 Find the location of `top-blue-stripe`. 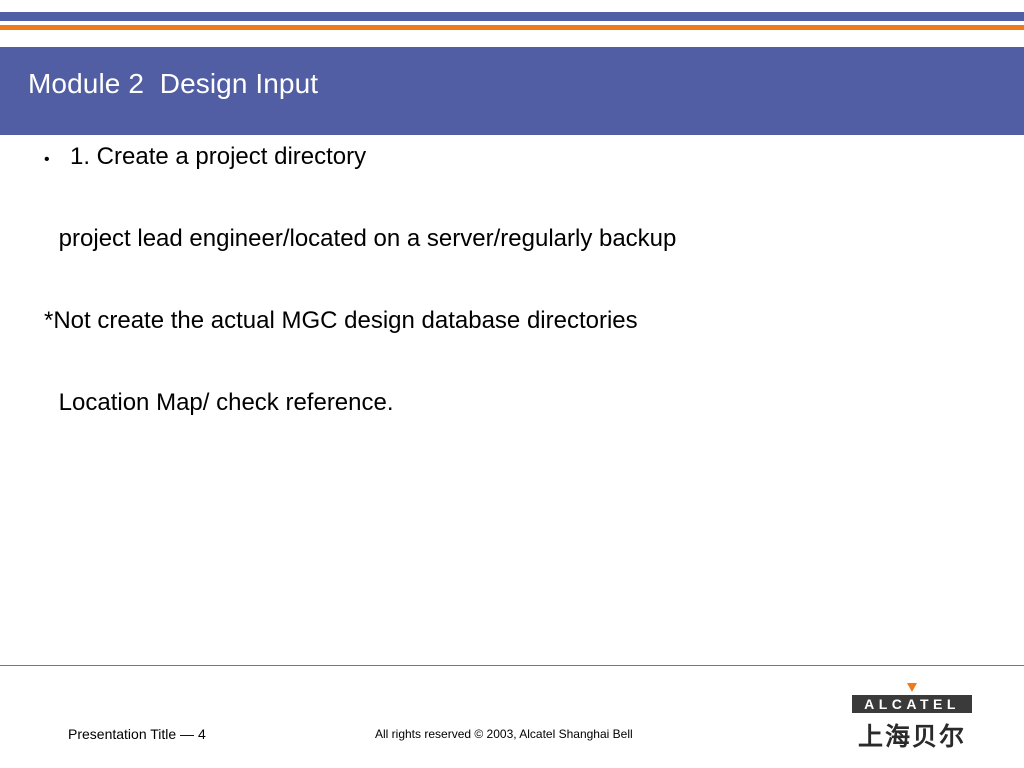

top-blue-stripe is located at coordinates (512, 16).